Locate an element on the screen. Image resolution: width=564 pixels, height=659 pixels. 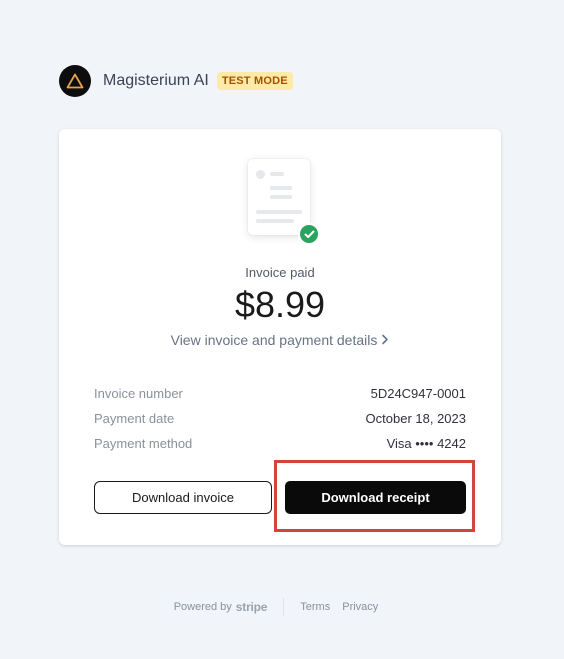
document-icon is located at coordinates (279, 197).